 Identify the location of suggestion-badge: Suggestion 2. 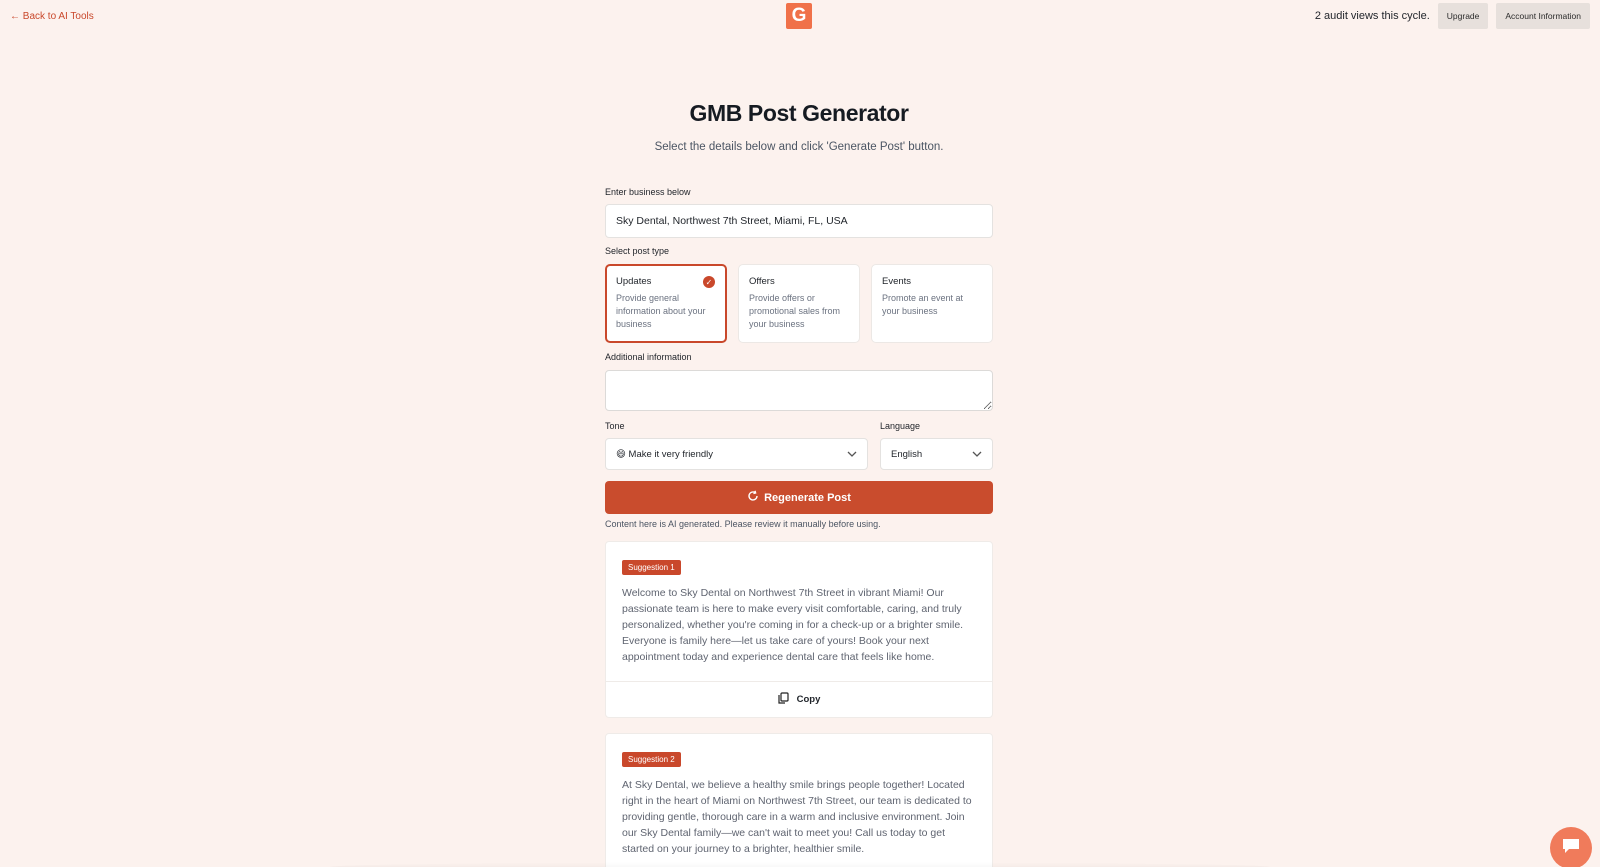
(651, 759).